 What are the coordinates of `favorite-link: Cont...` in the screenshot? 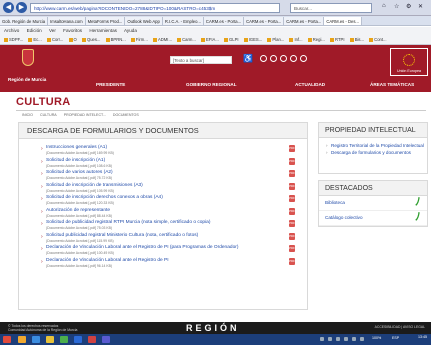 It's located at (378, 39).